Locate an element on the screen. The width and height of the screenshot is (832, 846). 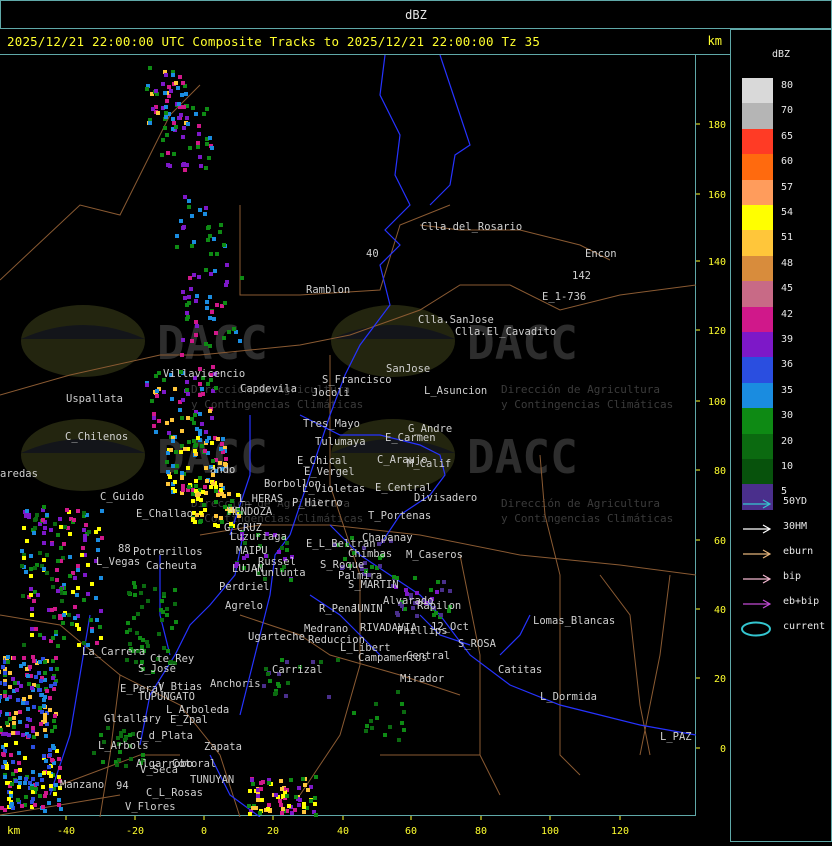
track-legend-item: eburn is located at coordinates (786, 553).